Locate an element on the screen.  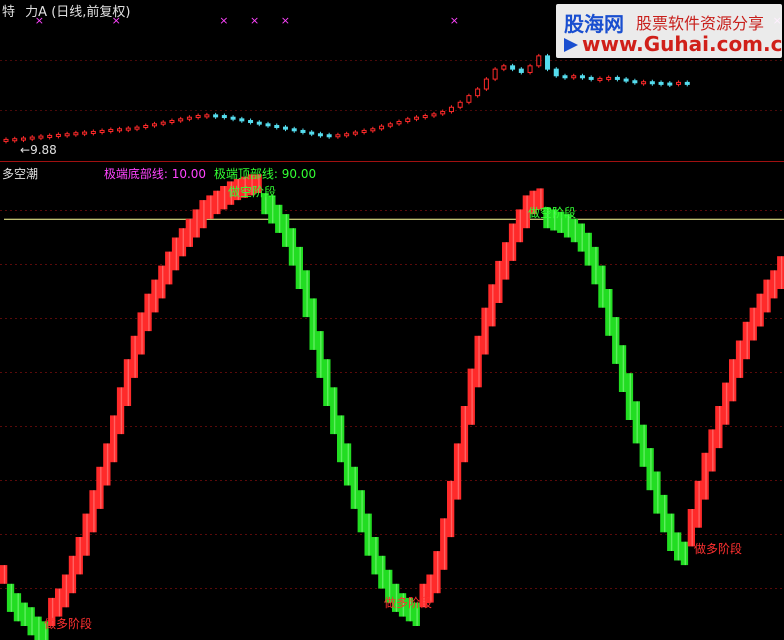
phase-annotation: 做多阶段 is located at coordinates (408, 602).